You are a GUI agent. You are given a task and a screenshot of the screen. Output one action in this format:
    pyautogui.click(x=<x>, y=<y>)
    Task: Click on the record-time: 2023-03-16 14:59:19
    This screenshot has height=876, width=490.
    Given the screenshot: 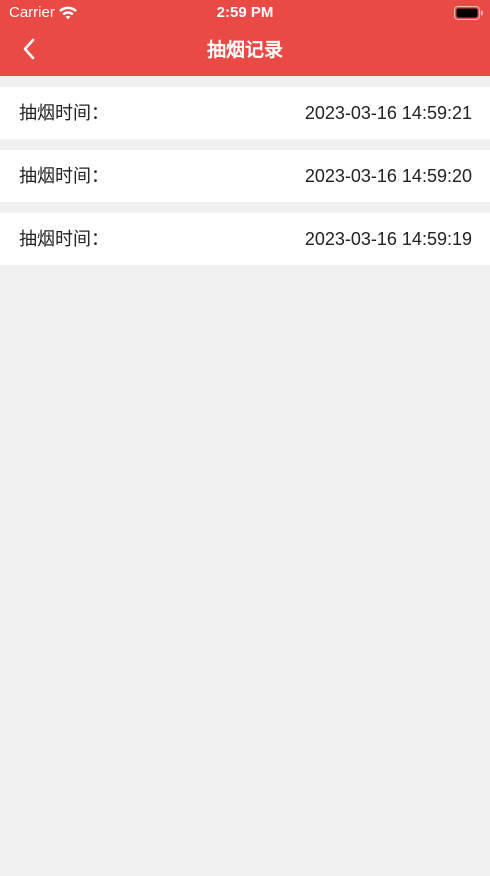 What is the action you would take?
    pyautogui.click(x=388, y=239)
    